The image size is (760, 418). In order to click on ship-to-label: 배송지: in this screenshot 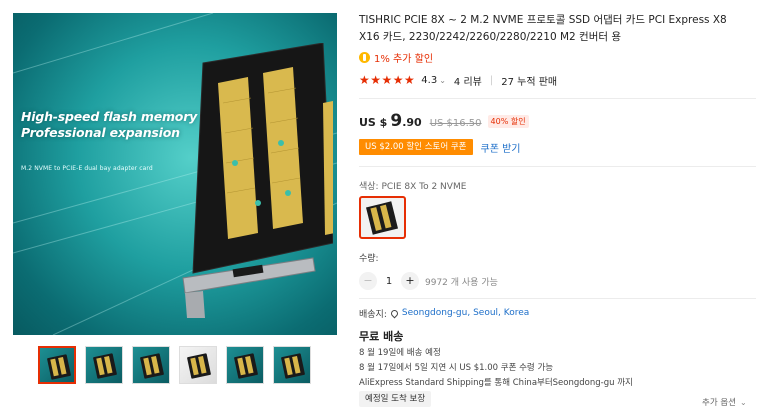, I will do `click(373, 314)`.